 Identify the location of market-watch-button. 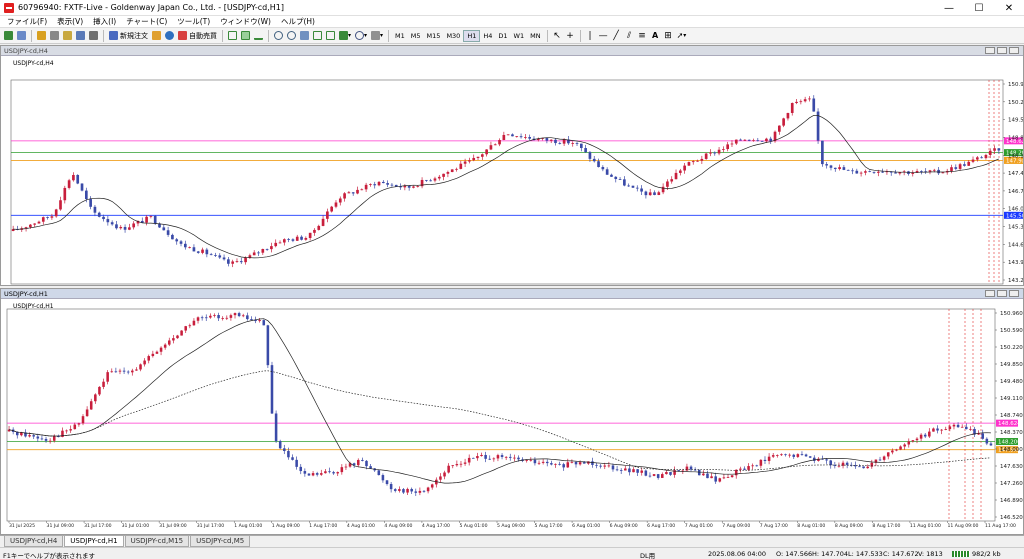
(41, 35).